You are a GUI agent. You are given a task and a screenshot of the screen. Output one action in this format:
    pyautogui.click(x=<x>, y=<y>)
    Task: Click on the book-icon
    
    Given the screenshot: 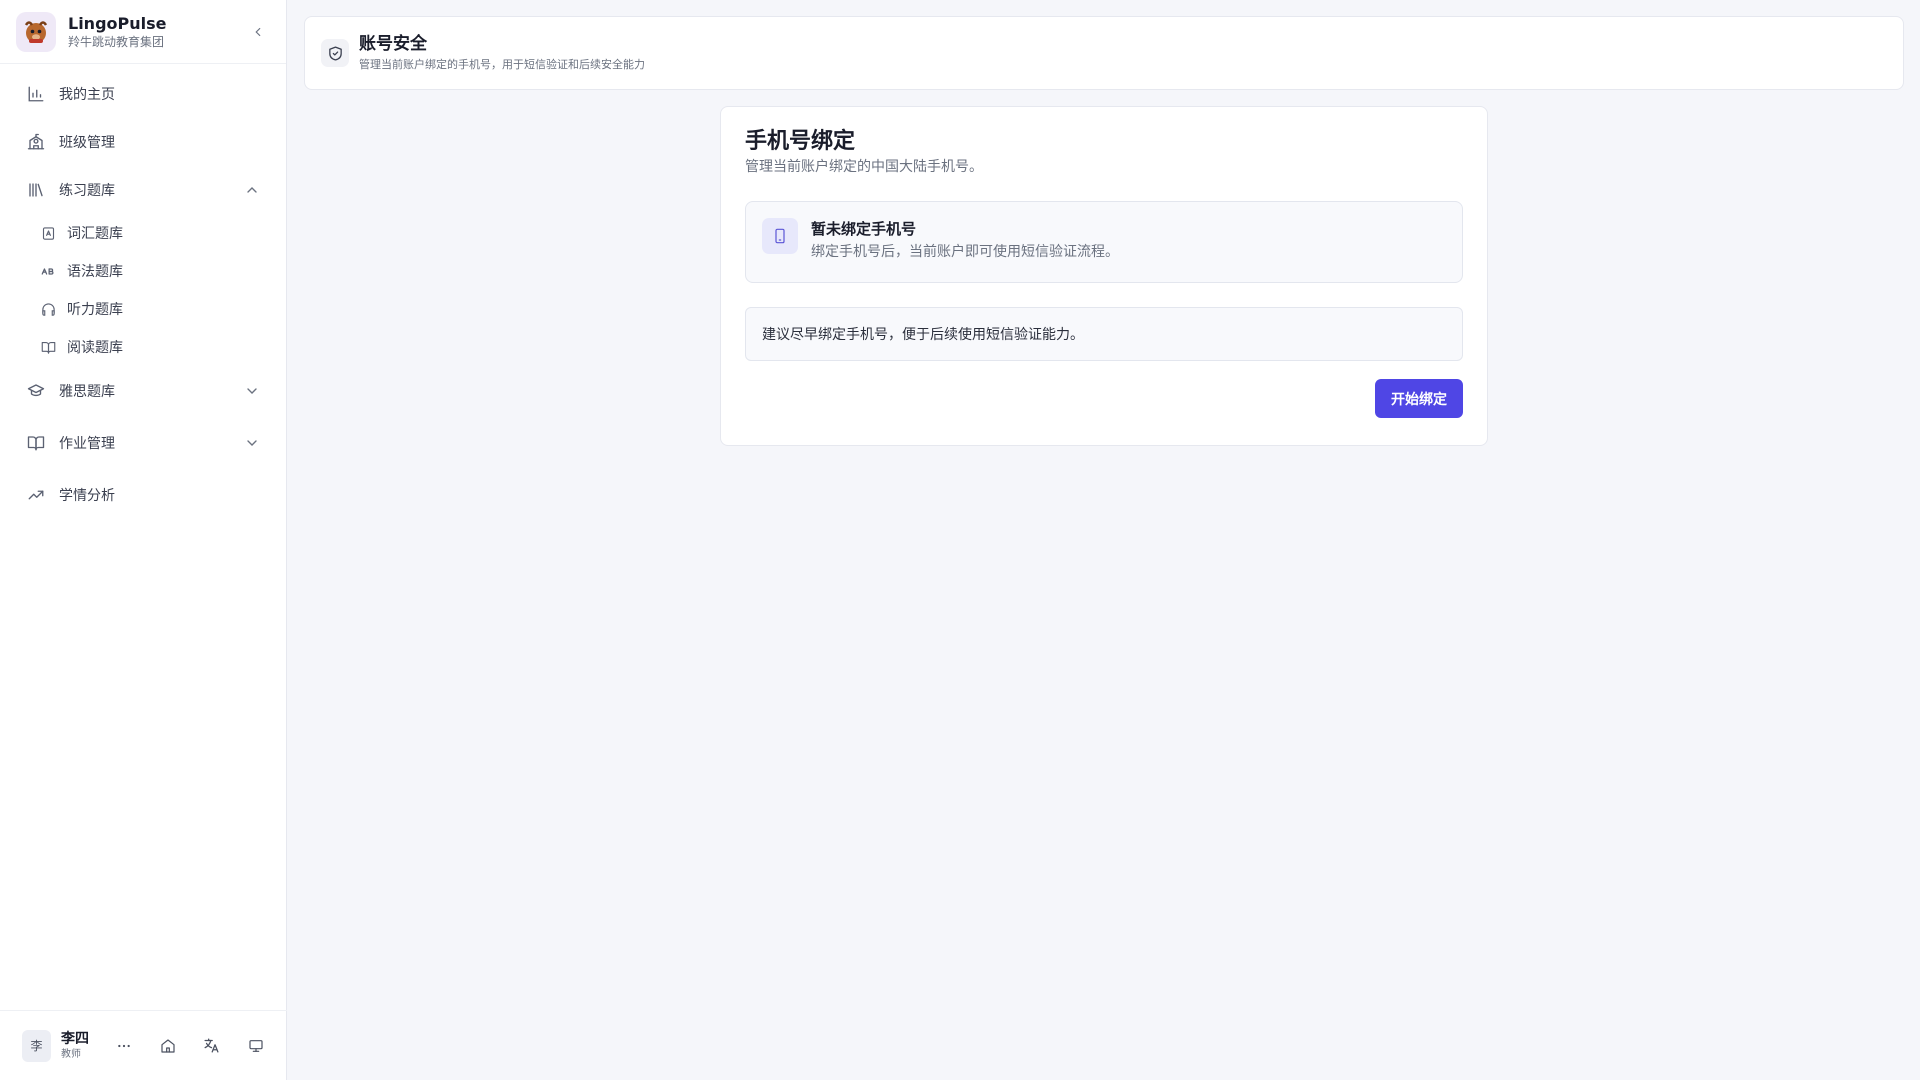 What is the action you would take?
    pyautogui.click(x=36, y=443)
    